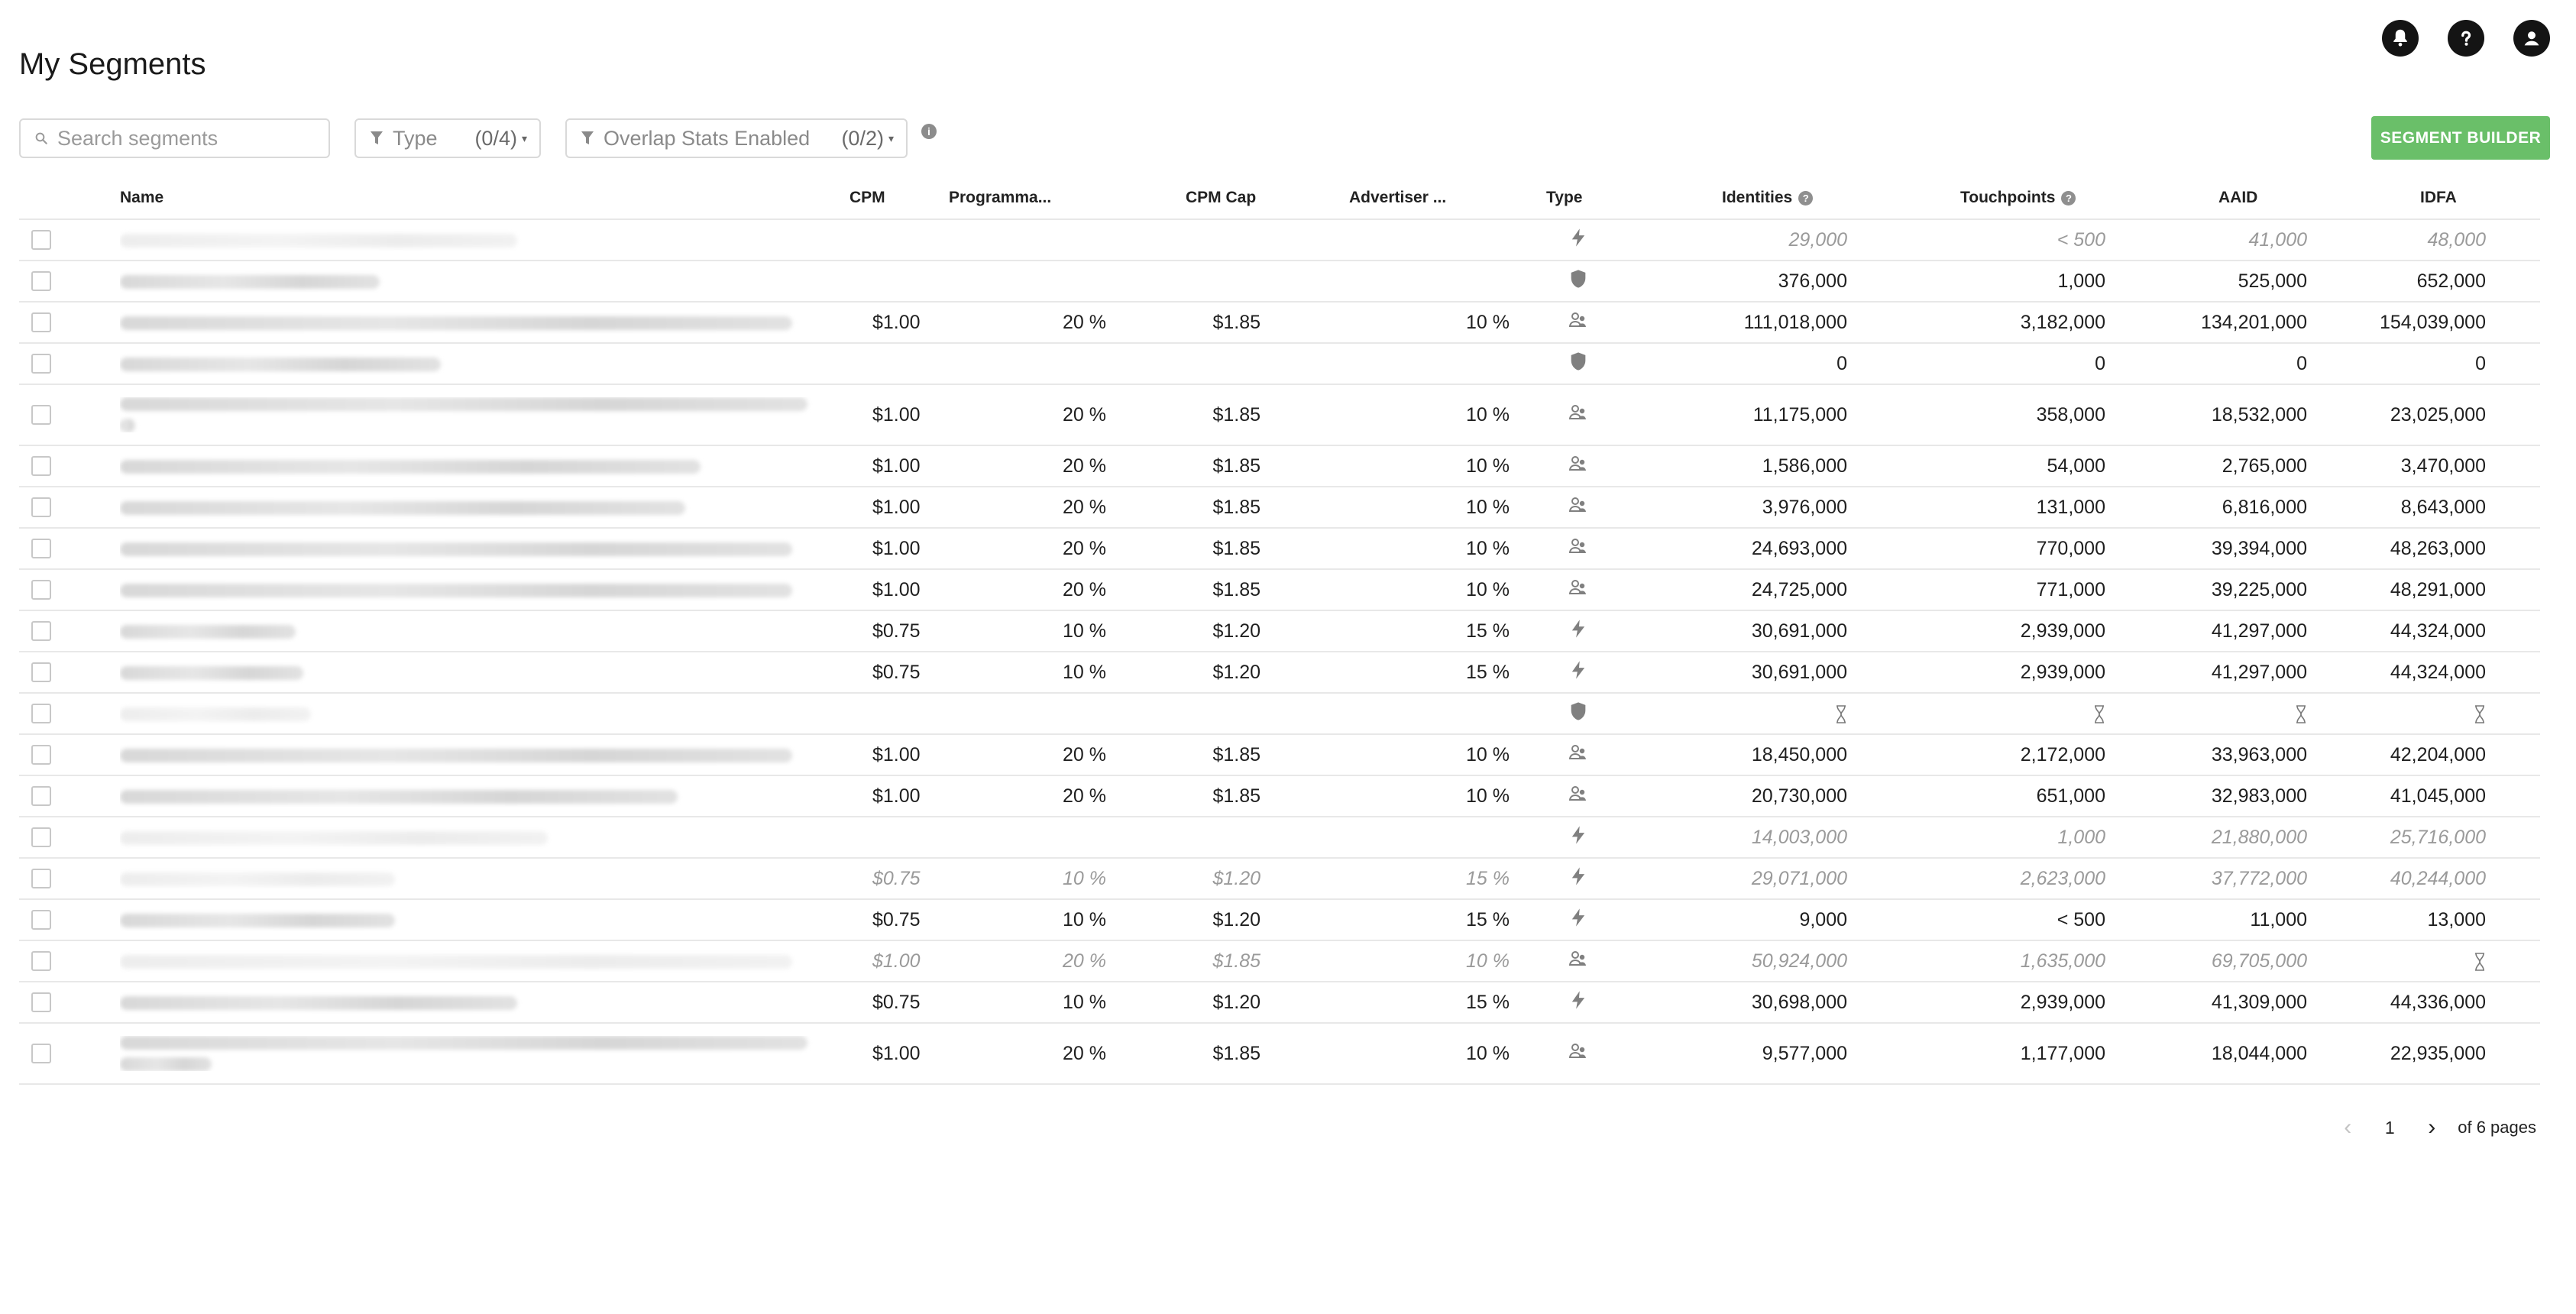 This screenshot has height=1314, width=2576. Describe the element at coordinates (899, 198) in the screenshot. I see `column-header-cpm: CPM` at that location.